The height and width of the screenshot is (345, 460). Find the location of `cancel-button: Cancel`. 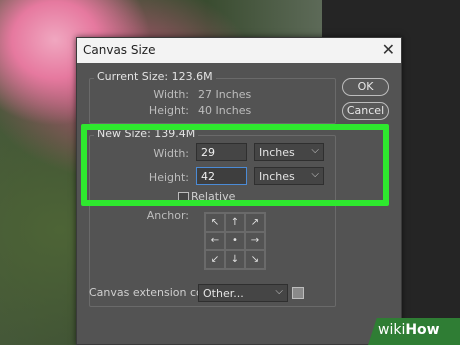

cancel-button: Cancel is located at coordinates (365, 111).